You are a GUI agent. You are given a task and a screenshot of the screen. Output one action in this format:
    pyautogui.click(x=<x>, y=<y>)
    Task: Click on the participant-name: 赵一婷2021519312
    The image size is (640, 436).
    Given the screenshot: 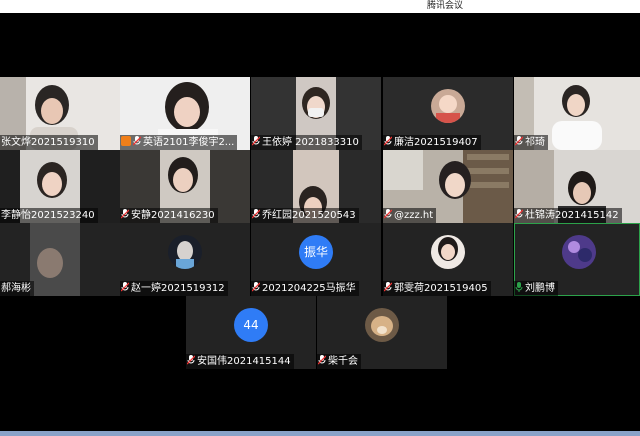 What is the action you would take?
    pyautogui.click(x=174, y=288)
    